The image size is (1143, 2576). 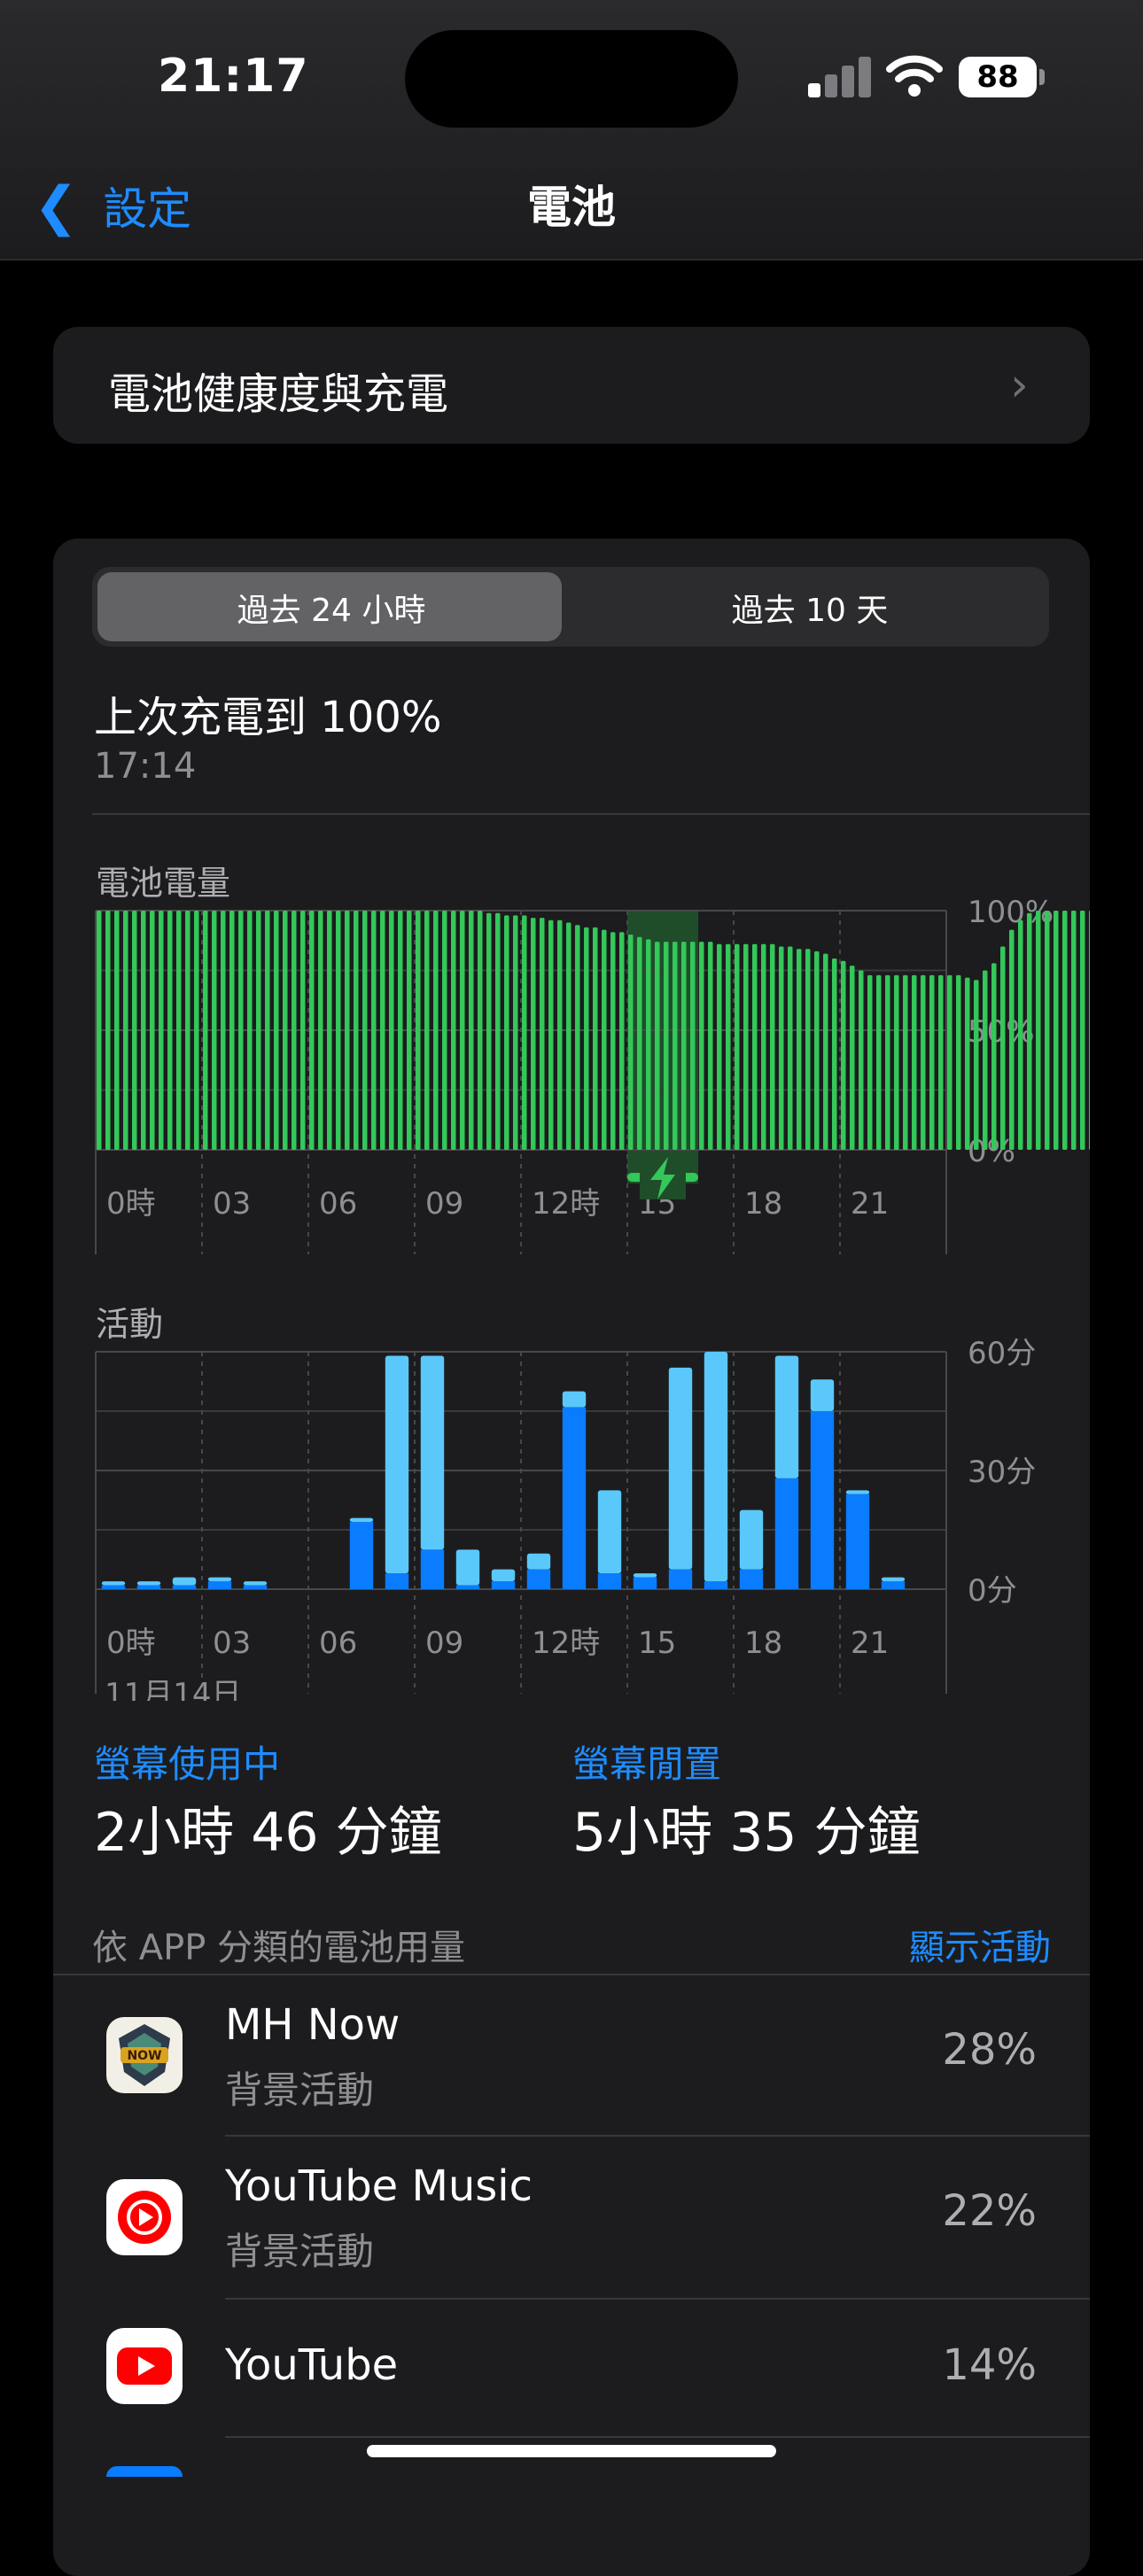 What do you see at coordinates (144, 2217) in the screenshot?
I see `youtube-music-app-icon` at bounding box center [144, 2217].